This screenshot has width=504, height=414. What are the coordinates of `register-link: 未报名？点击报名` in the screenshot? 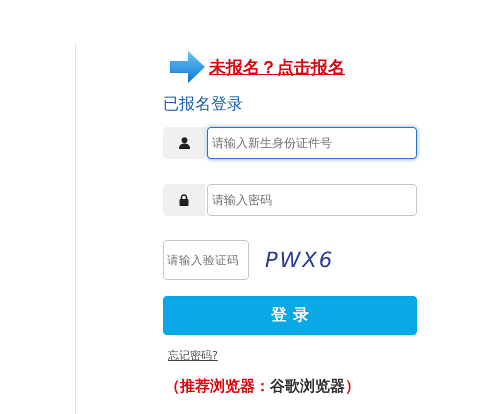 It's located at (277, 67).